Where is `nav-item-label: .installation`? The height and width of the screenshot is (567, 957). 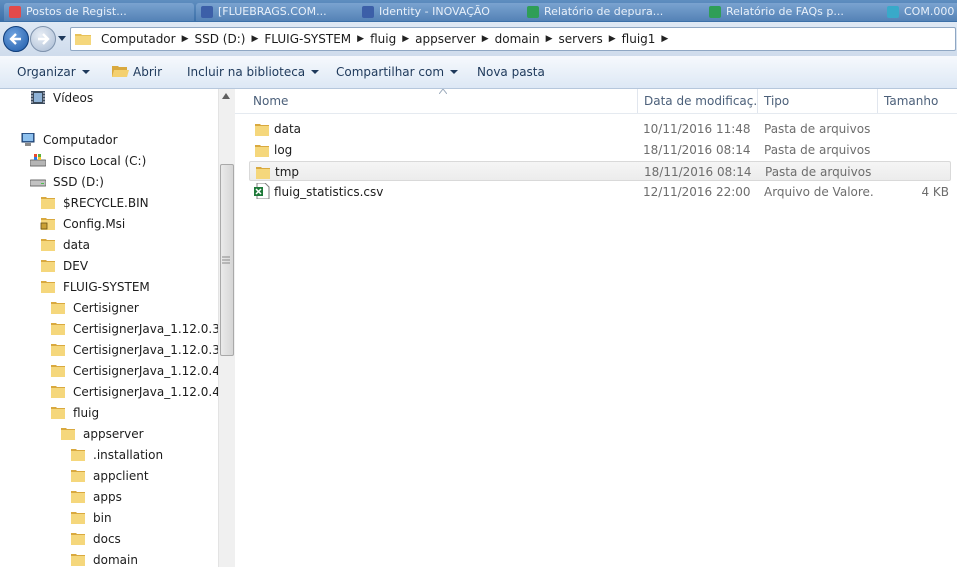 nav-item-label: .installation is located at coordinates (128, 455).